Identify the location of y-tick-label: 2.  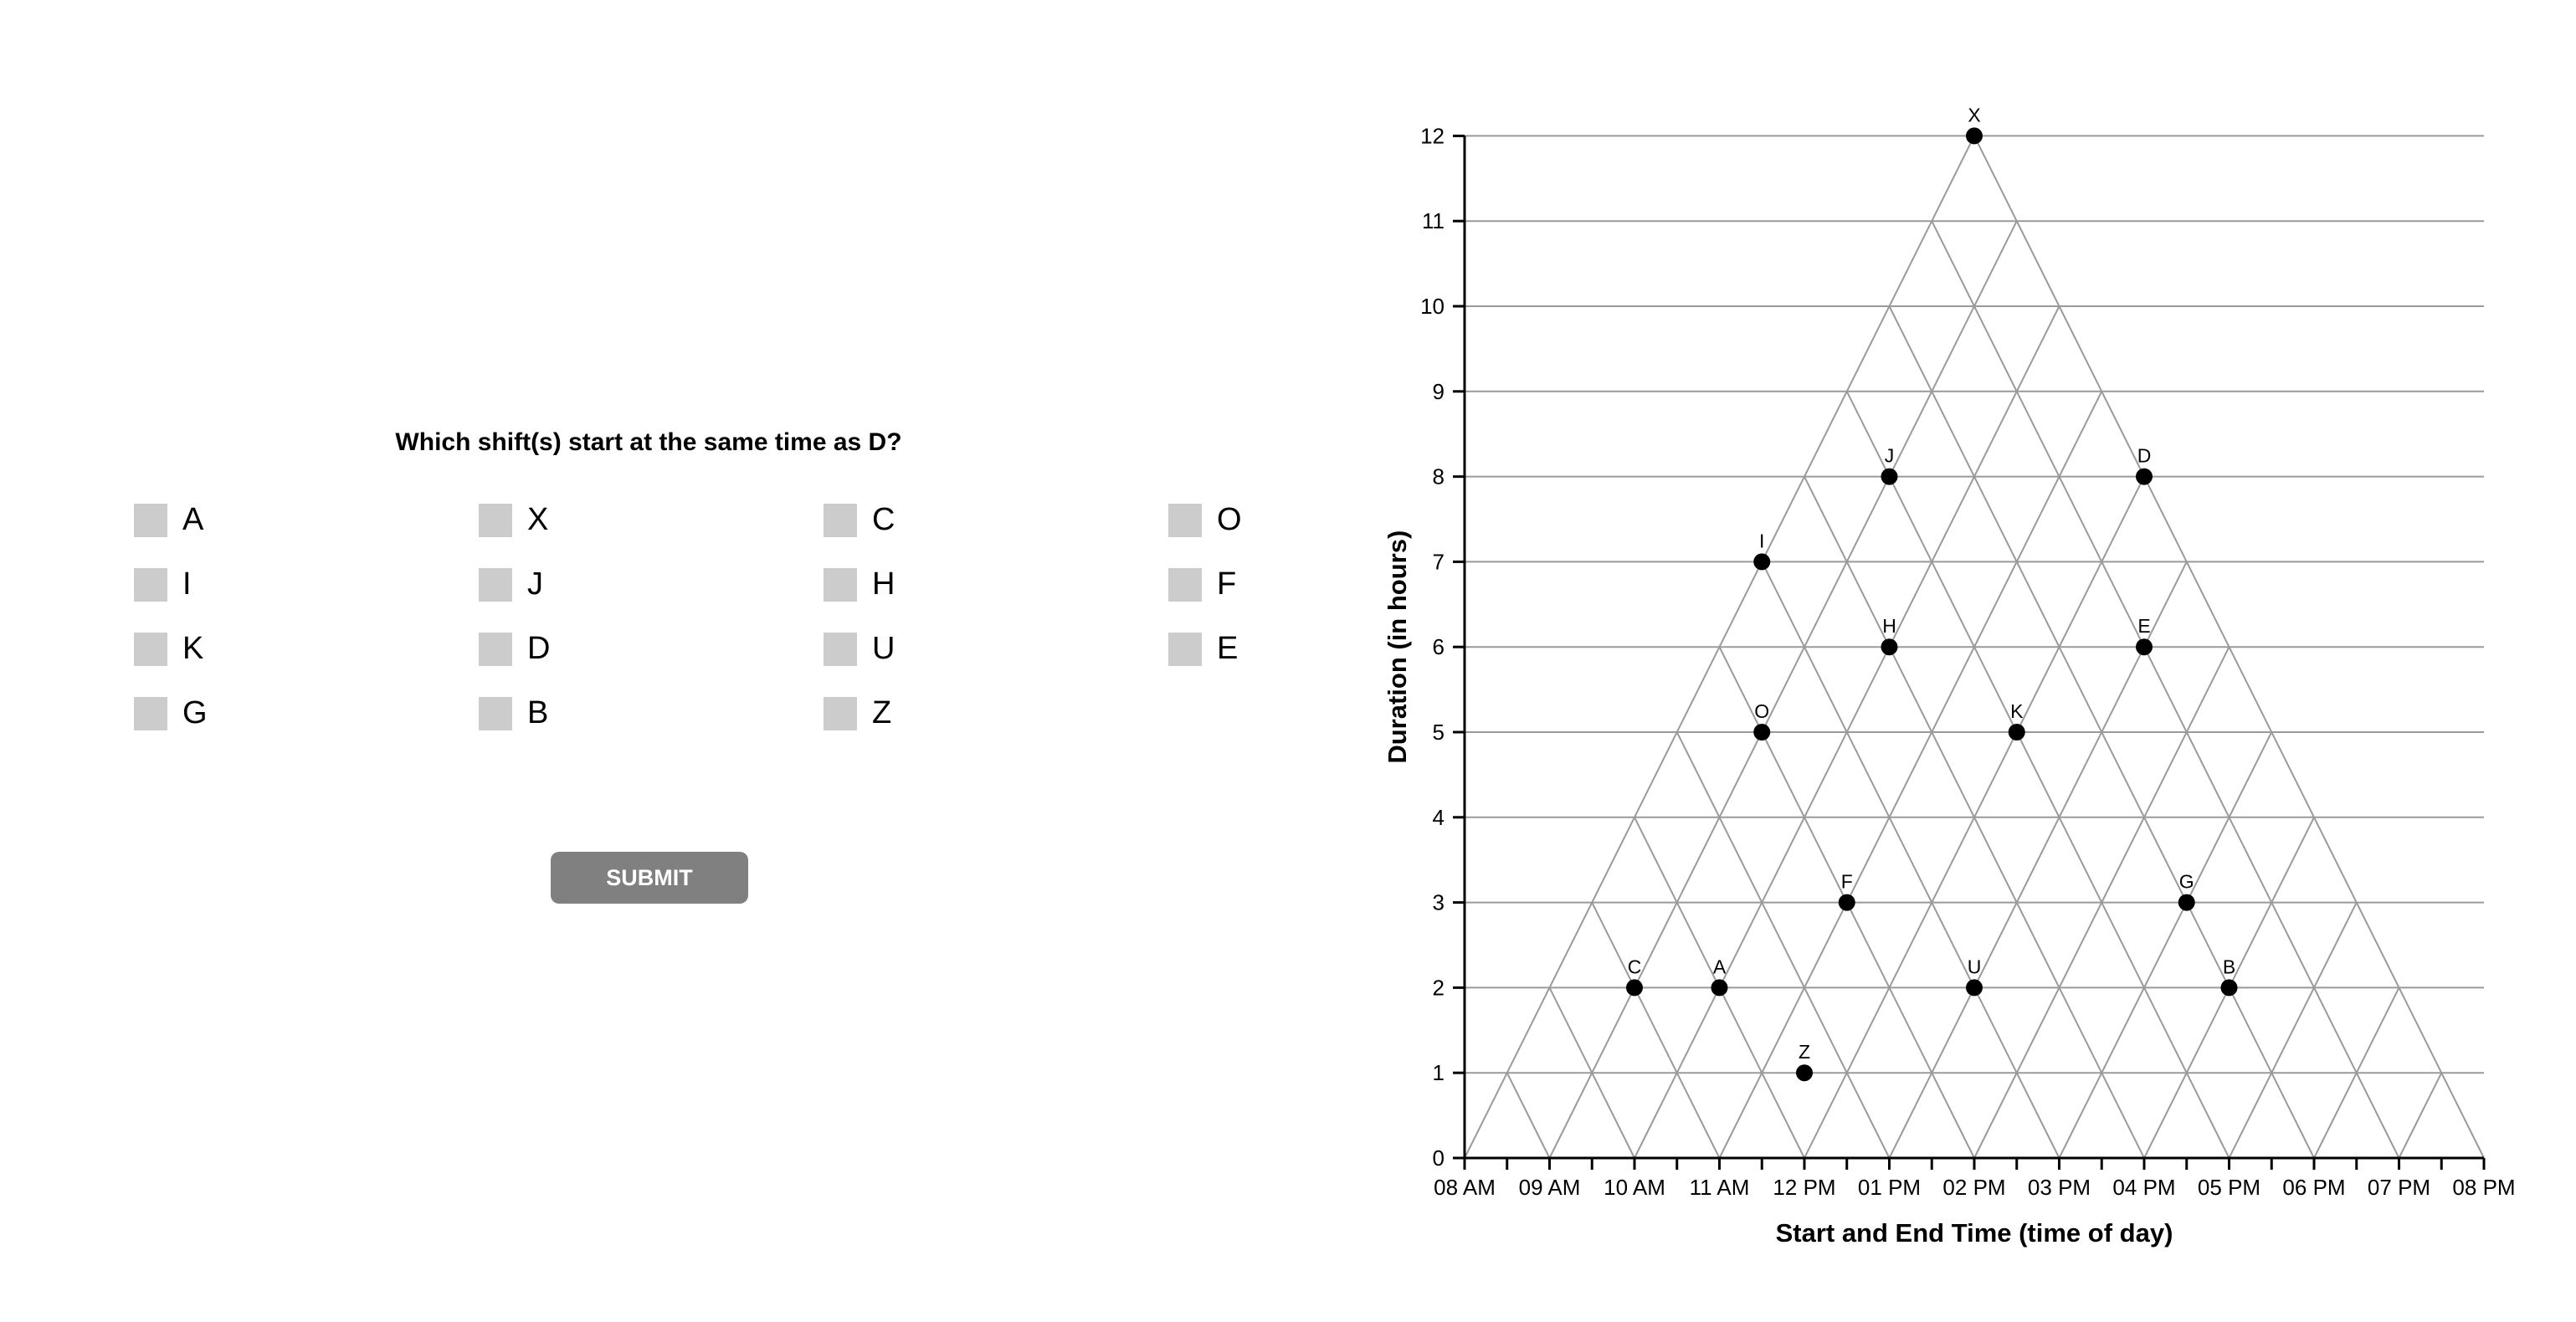
(1439, 987).